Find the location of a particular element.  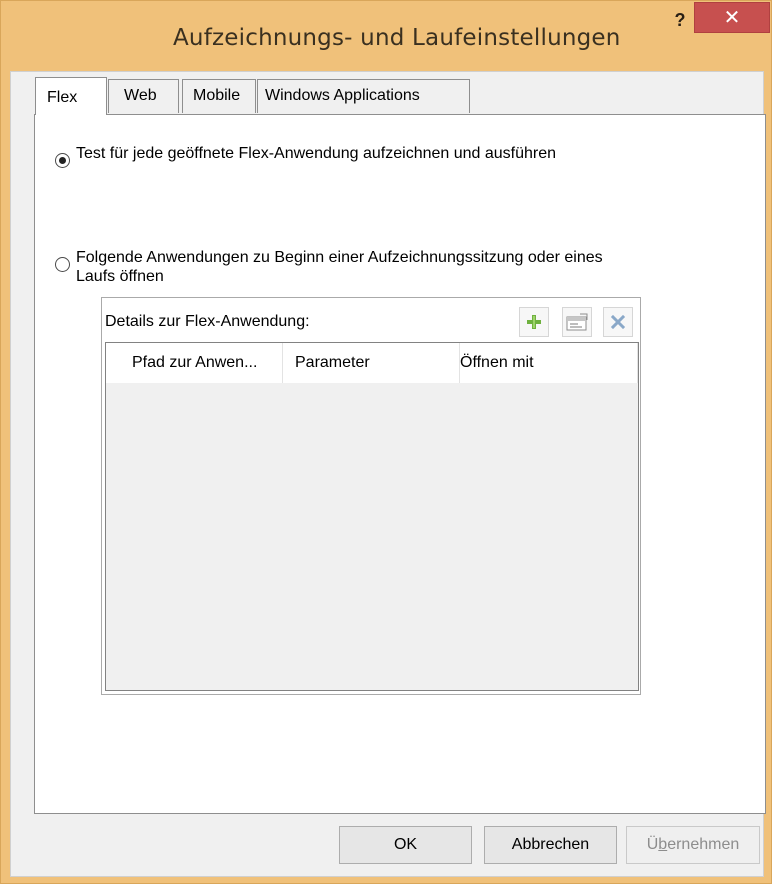

radio-record-each-app is located at coordinates (62, 160).